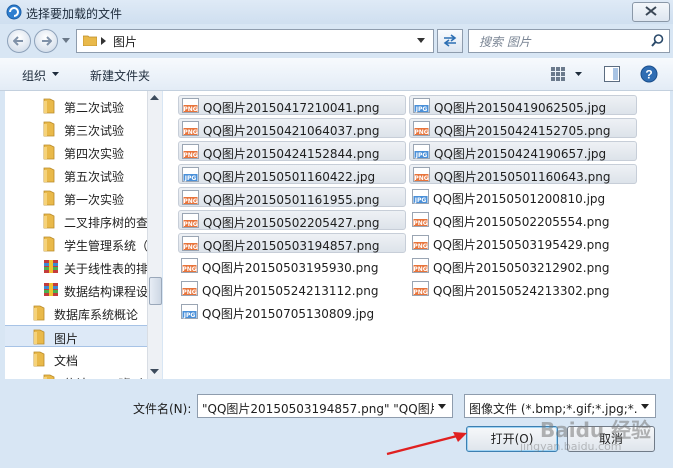 The image size is (673, 468). Describe the element at coordinates (292, 312) in the screenshot. I see `file-item: JPG QQ图片20150705130809.jpg` at that location.